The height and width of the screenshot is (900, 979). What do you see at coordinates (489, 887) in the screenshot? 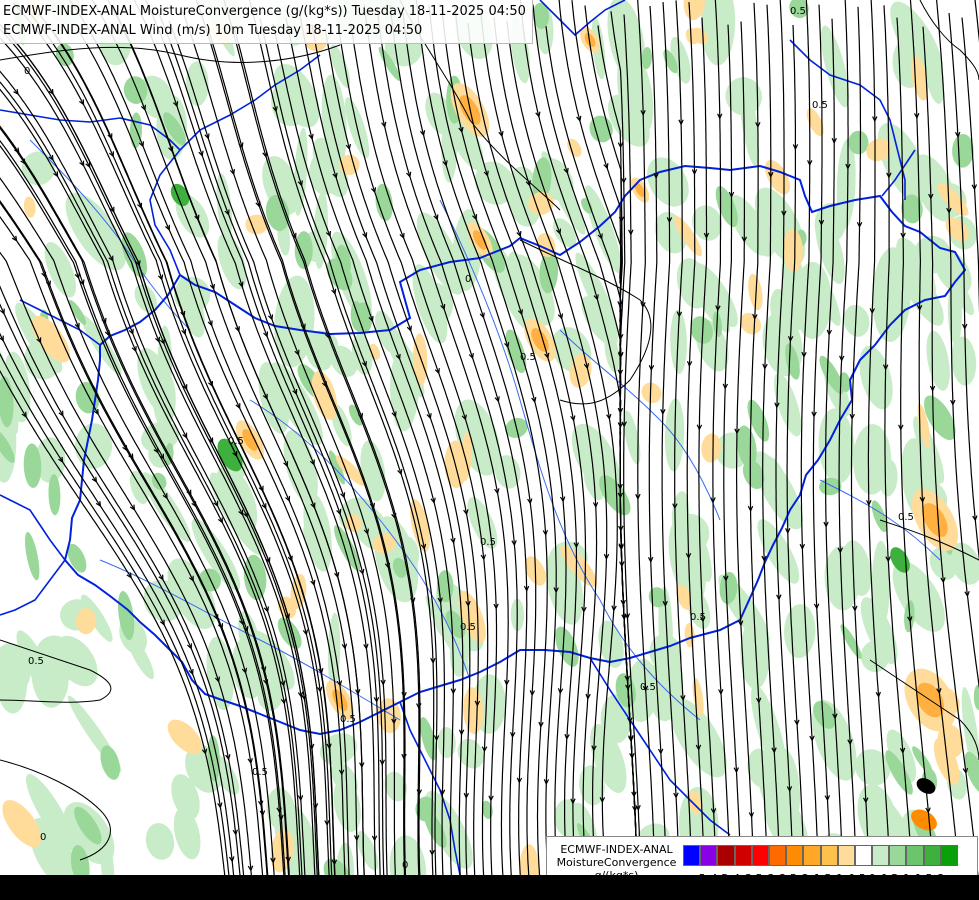
I see `bottom-bar` at bounding box center [489, 887].